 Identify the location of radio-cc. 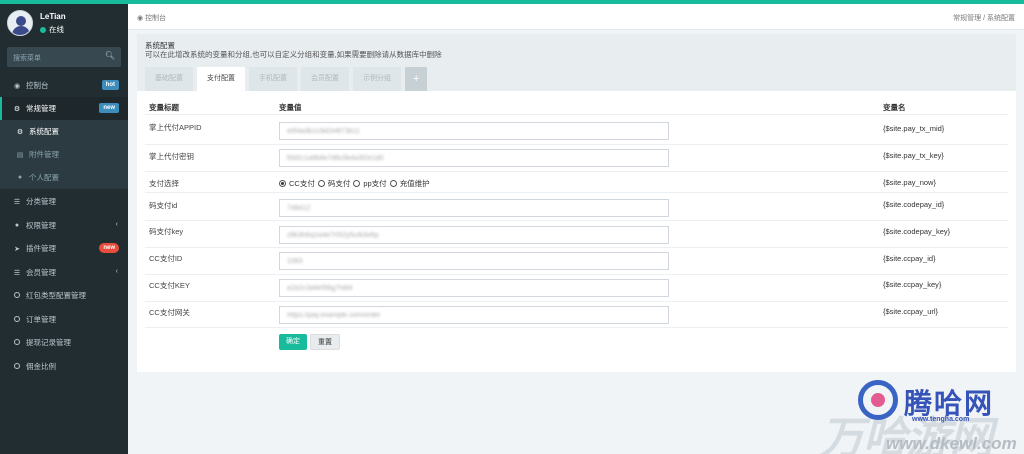
(282, 183).